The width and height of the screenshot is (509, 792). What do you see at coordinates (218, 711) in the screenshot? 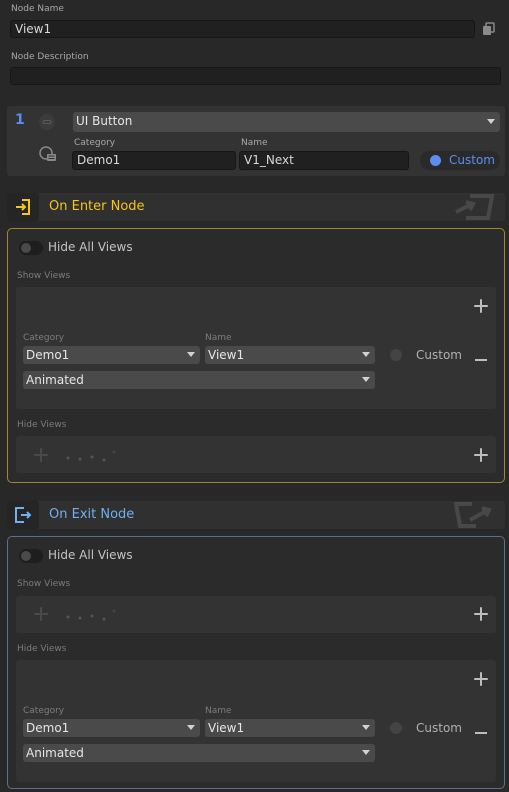
I see `exit-hide-name-label: Name` at bounding box center [218, 711].